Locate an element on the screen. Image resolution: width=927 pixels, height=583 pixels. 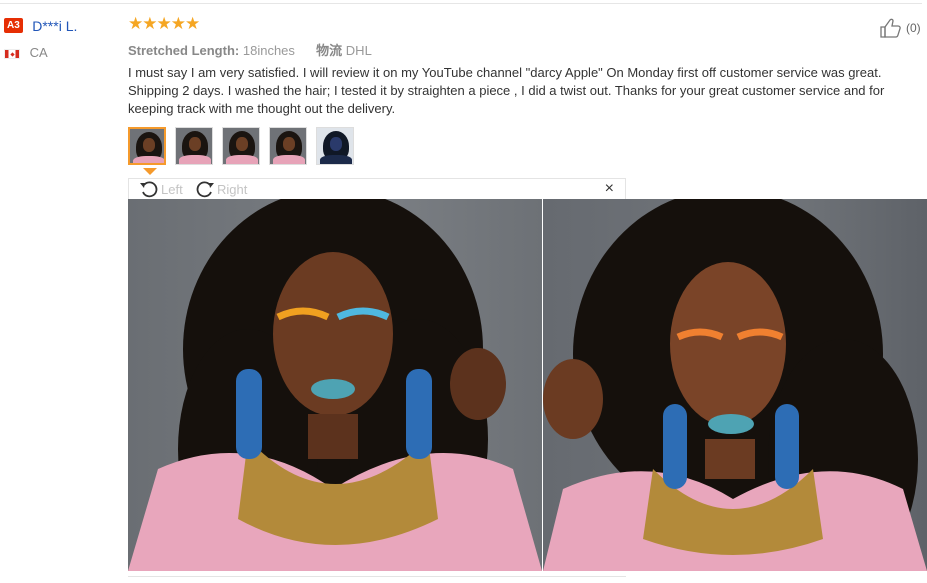
top-divider is located at coordinates (461, 3).